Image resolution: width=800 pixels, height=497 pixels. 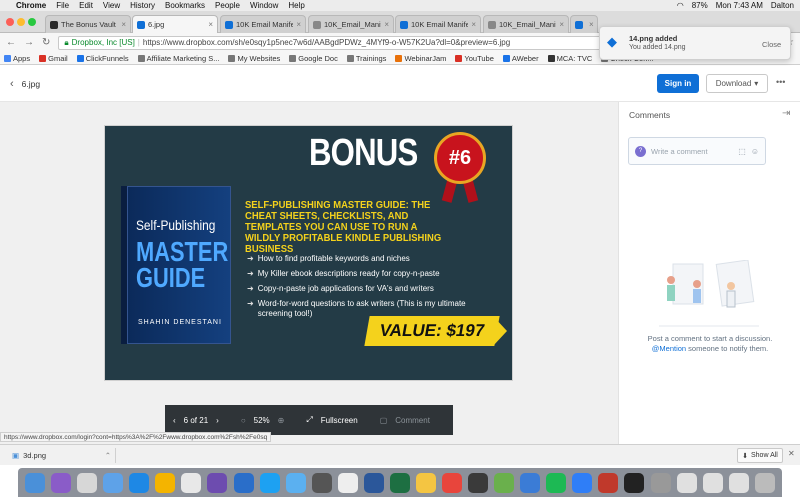 I want to click on bookmark-item: ClickFunnels, so click(x=102, y=58).